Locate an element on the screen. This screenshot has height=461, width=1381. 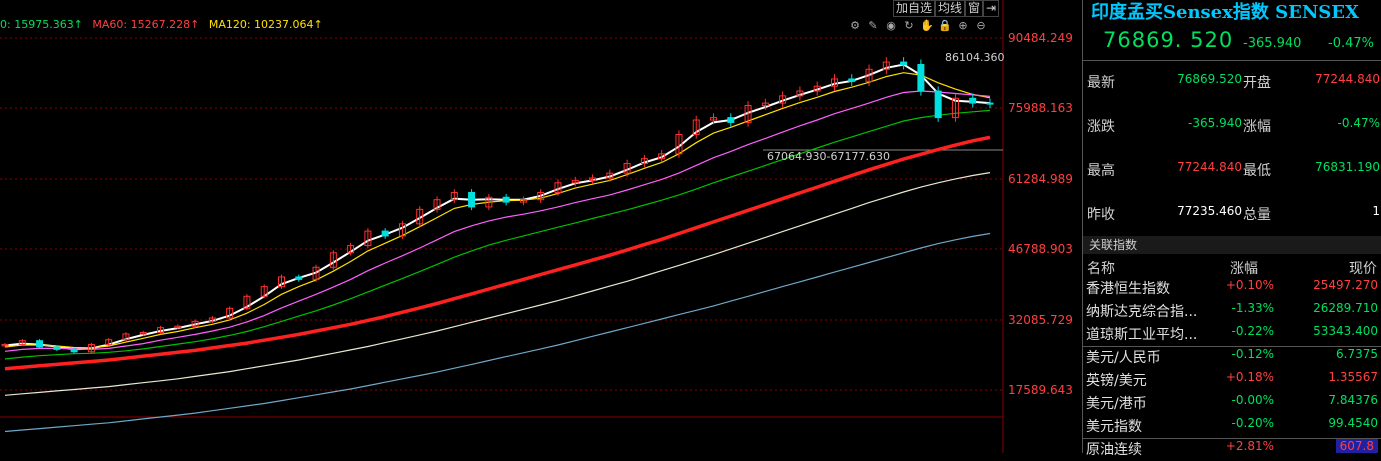
related-index-row: 美元/港币 -0.00% 7.84376 is located at coordinates (1232, 404).